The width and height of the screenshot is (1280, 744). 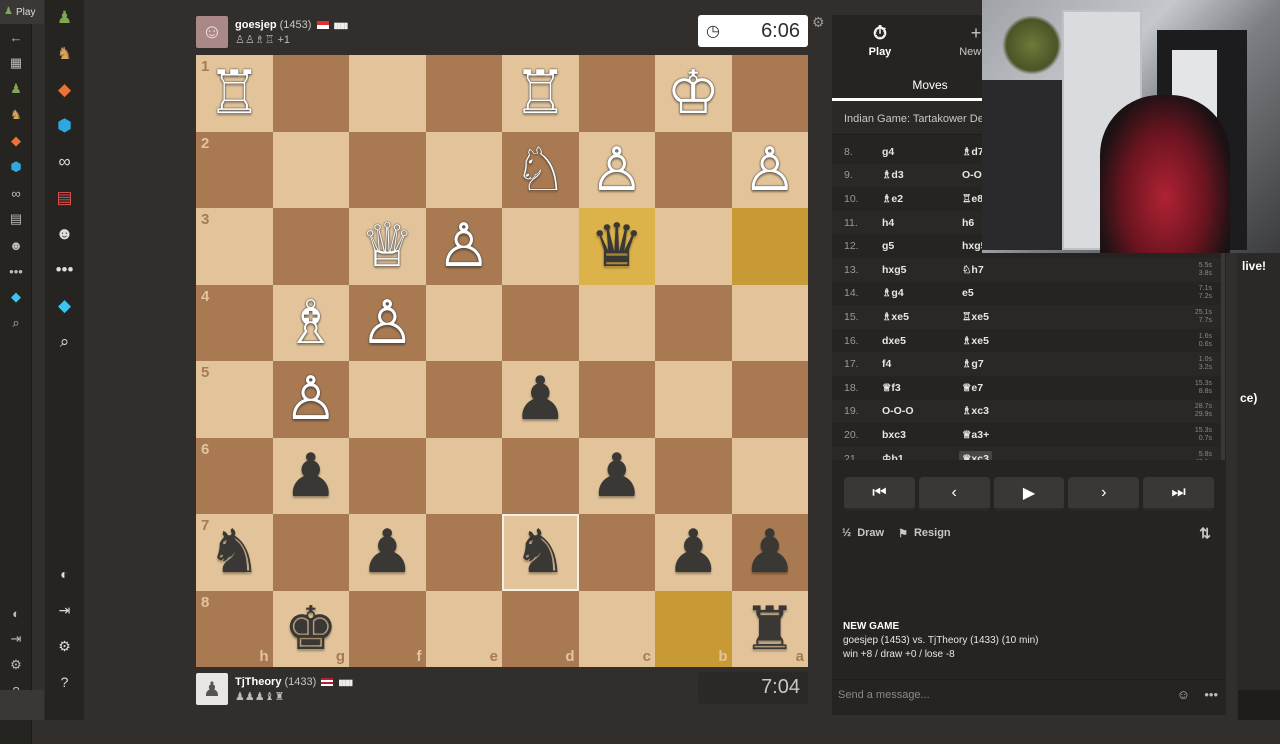 I want to click on board-square: ♖, so click(x=540, y=93).